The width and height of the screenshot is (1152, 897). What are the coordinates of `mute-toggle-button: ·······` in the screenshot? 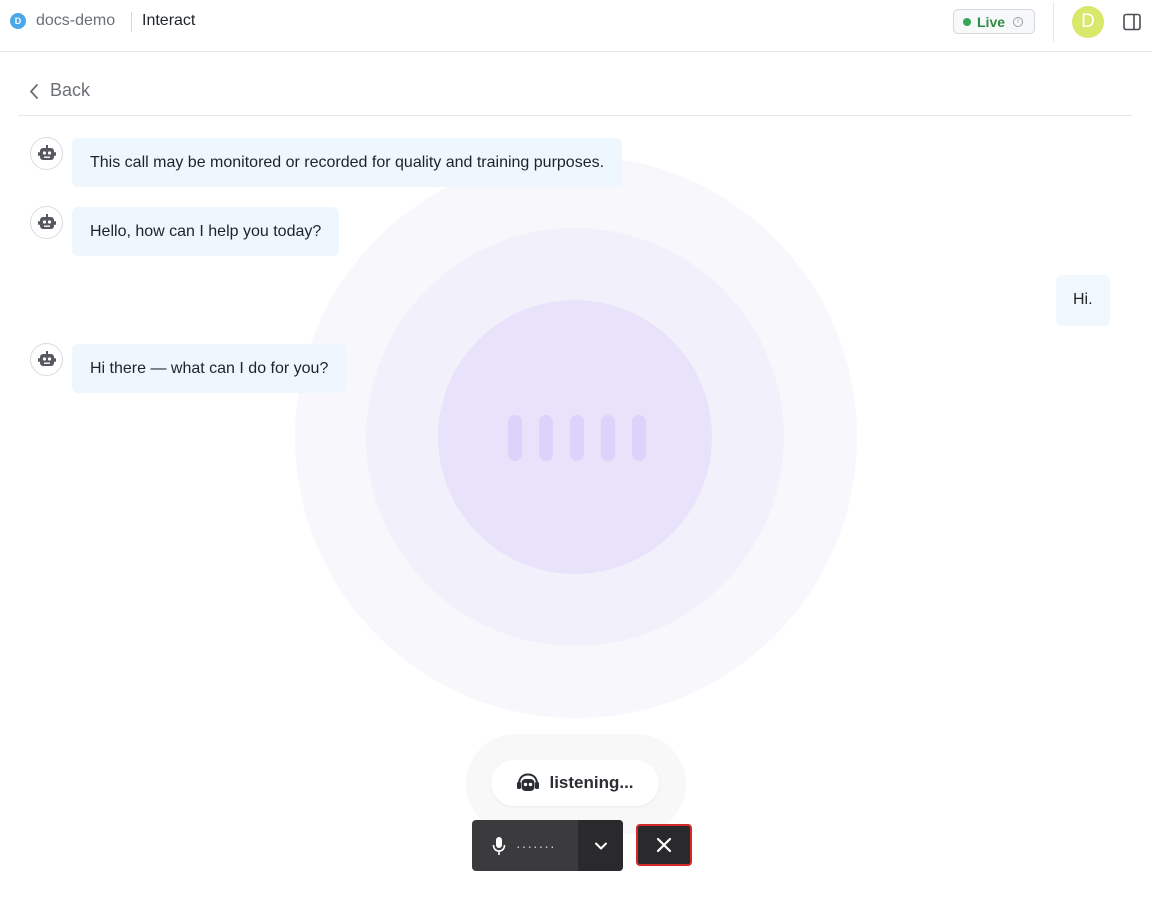 It's located at (525, 845).